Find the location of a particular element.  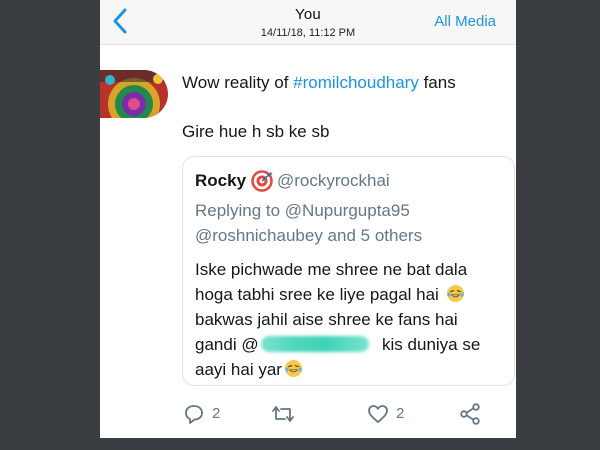

quoted-body-text: aayi hai yar is located at coordinates (238, 369).